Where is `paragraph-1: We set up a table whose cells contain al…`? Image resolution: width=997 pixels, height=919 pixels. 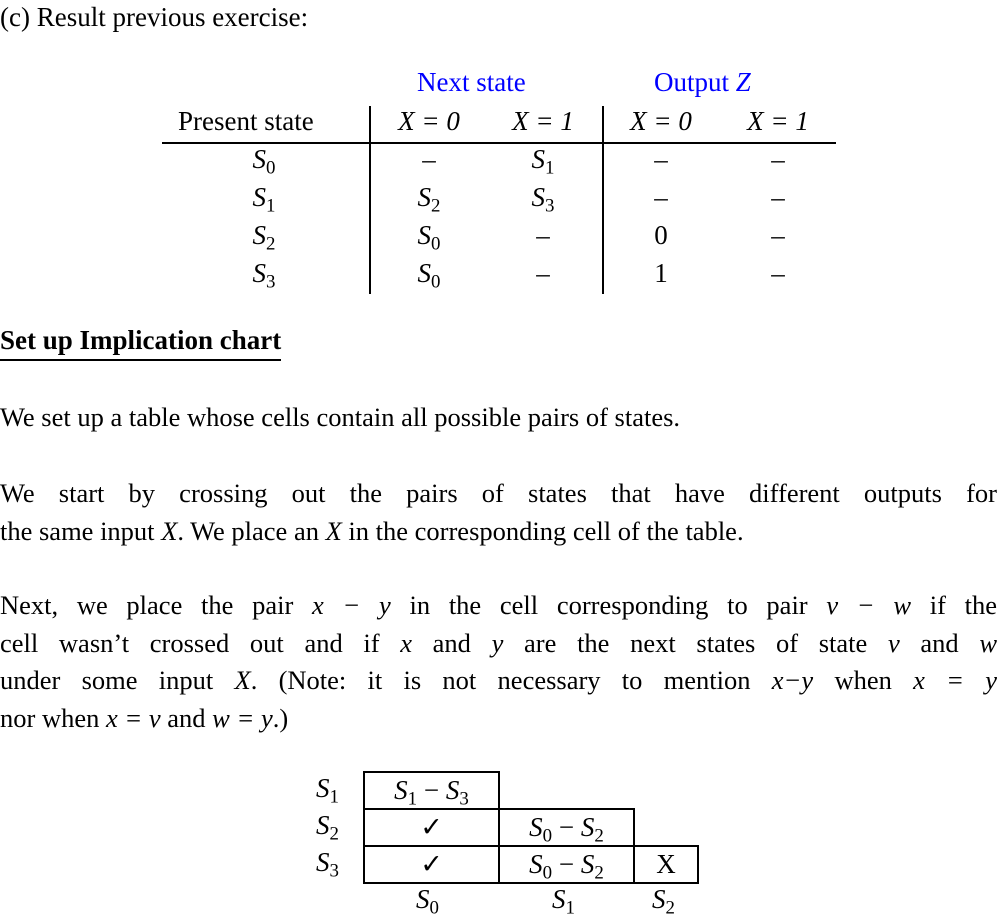
paragraph-1: We set up a table whose cells contain al… is located at coordinates (340, 417).